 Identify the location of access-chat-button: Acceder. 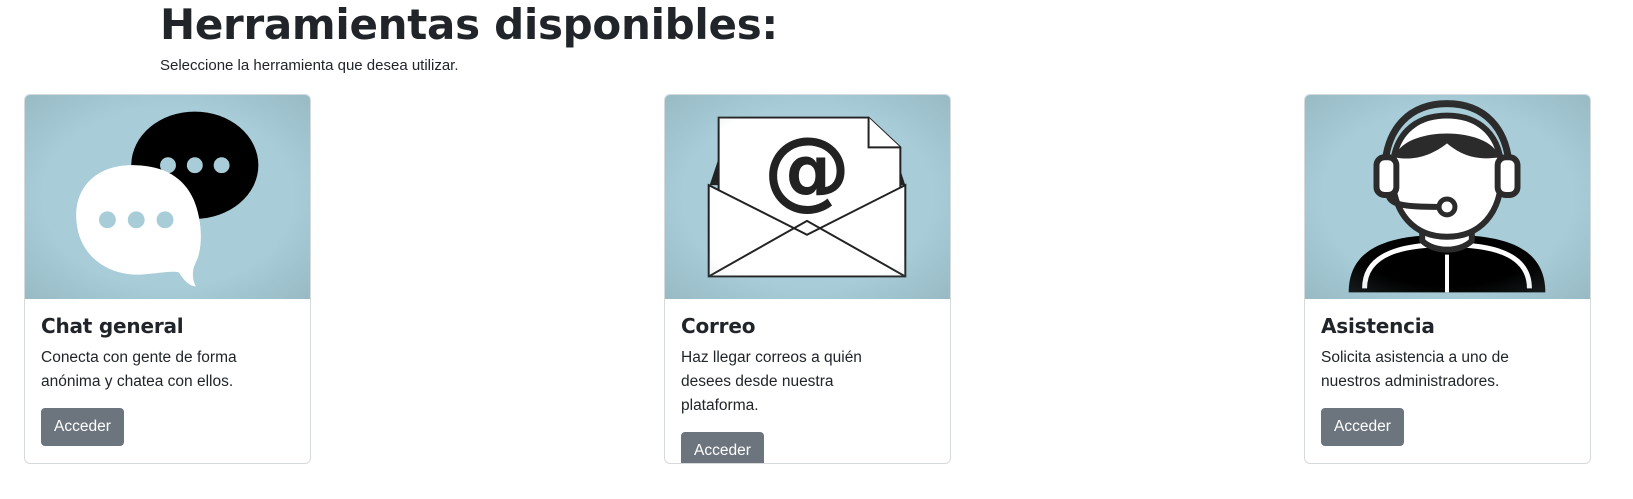
(82, 427).